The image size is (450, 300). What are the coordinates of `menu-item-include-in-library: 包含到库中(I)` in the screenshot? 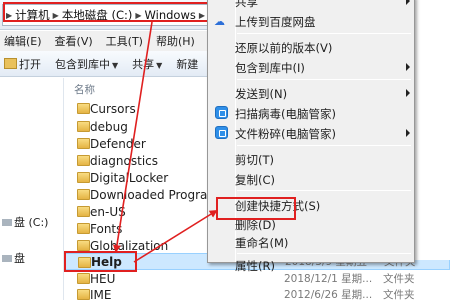 It's located at (311, 67).